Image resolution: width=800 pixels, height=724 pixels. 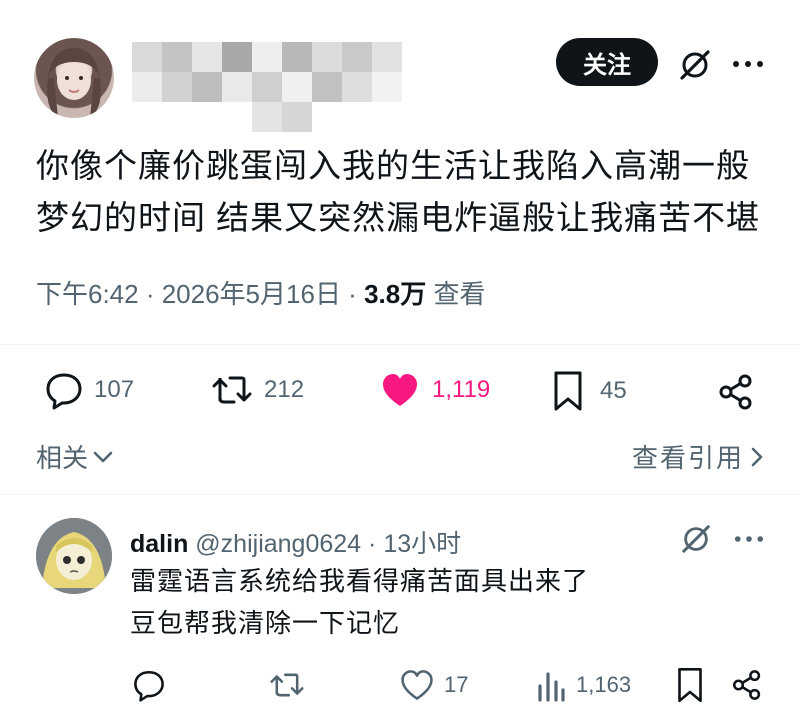 I want to click on reply-avatar, so click(x=74, y=556).